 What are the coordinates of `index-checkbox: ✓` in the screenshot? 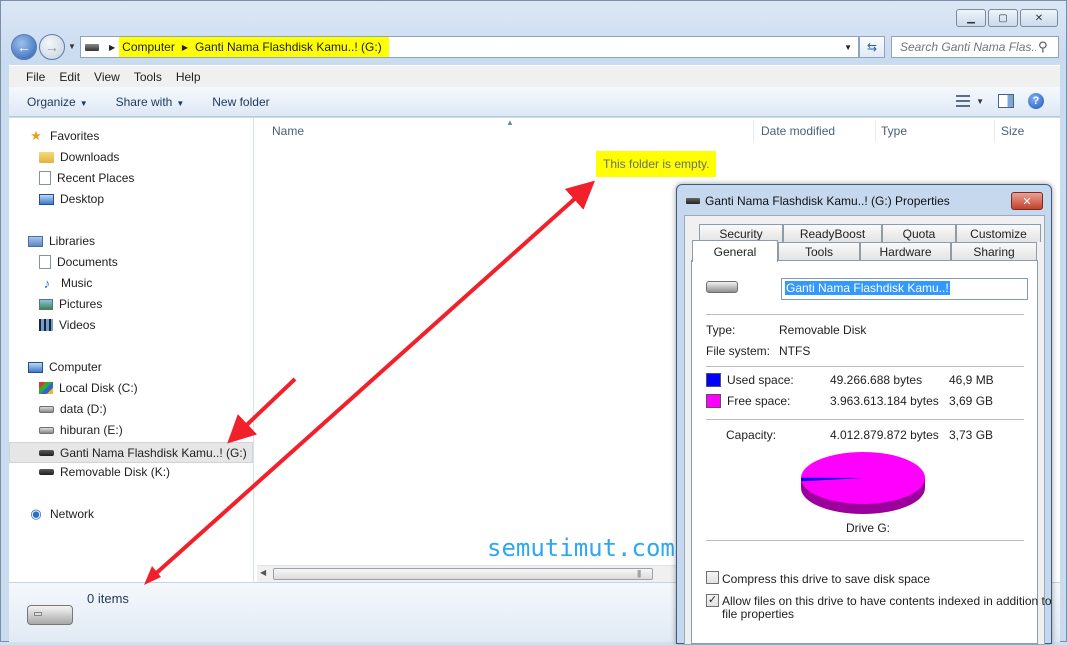 It's located at (712, 600).